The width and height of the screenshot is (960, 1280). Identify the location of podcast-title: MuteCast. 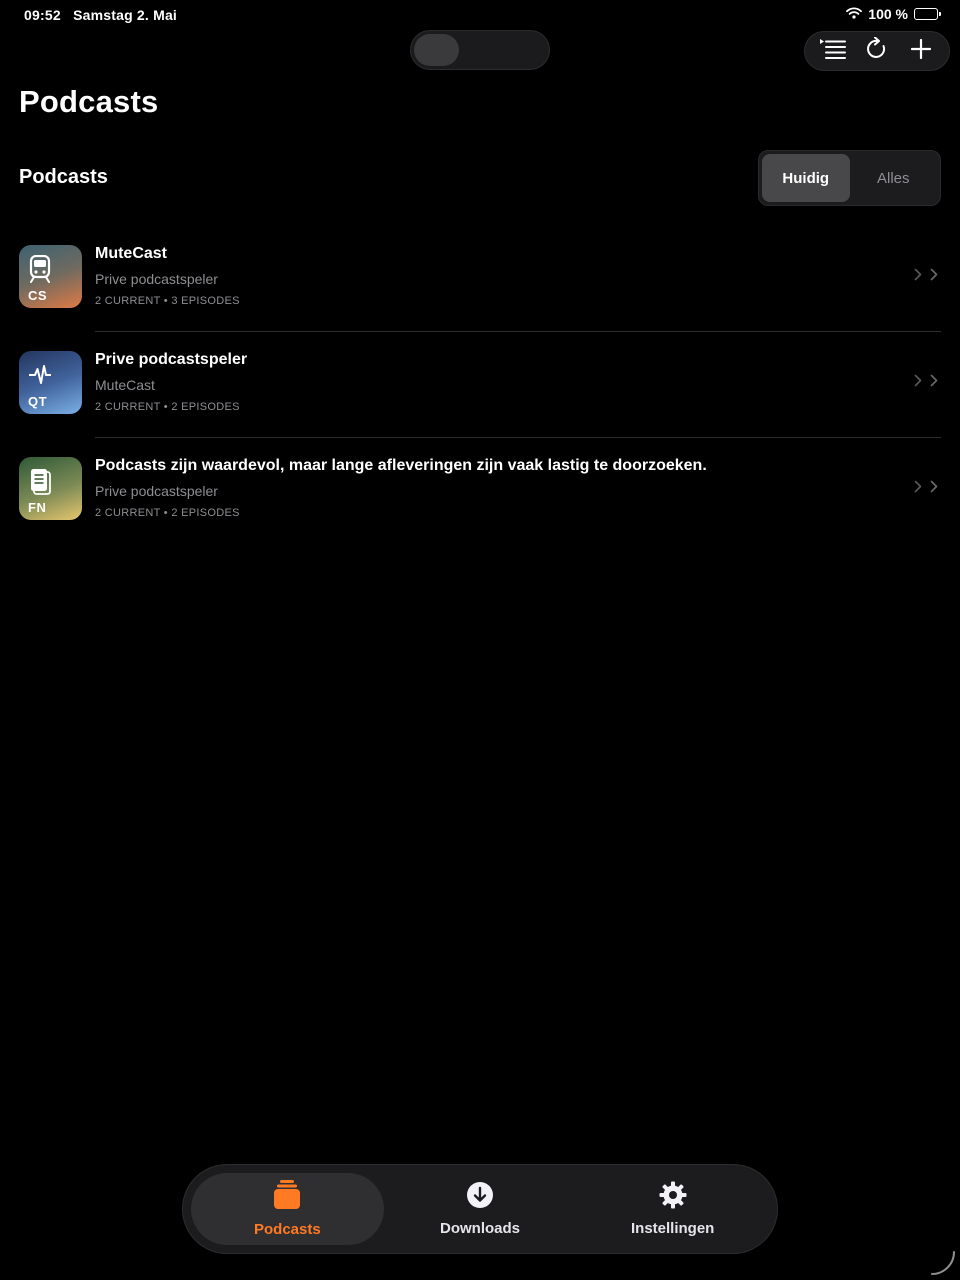
(131, 253).